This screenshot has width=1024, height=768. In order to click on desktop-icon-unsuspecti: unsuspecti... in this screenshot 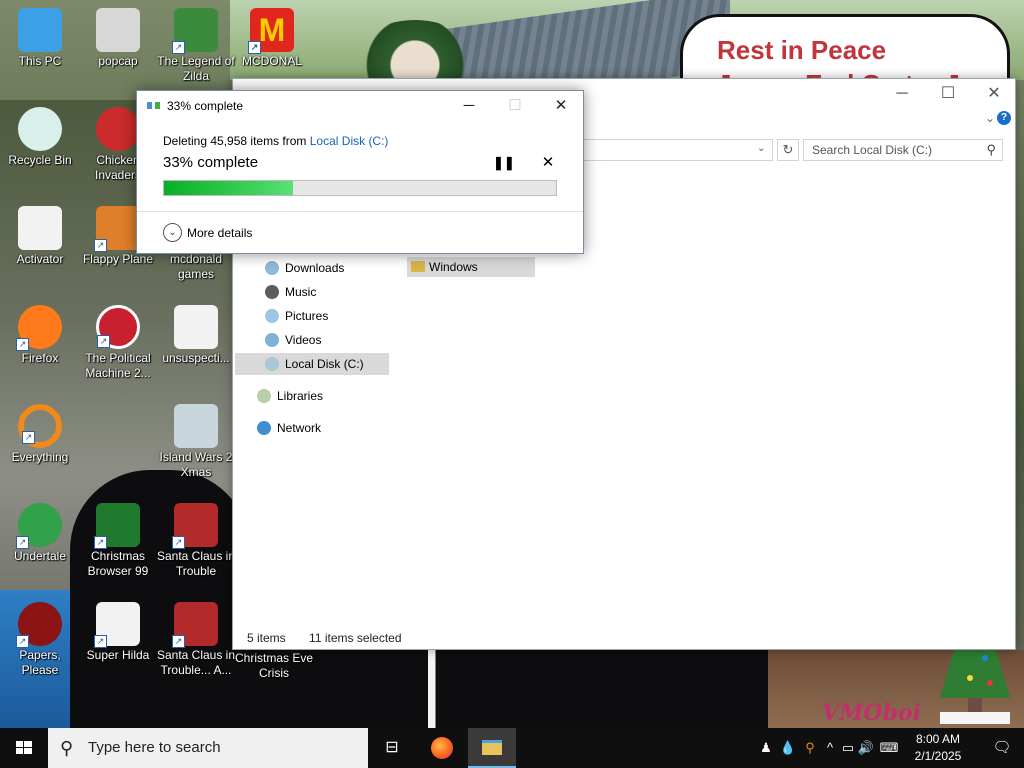, I will do `click(196, 335)`.